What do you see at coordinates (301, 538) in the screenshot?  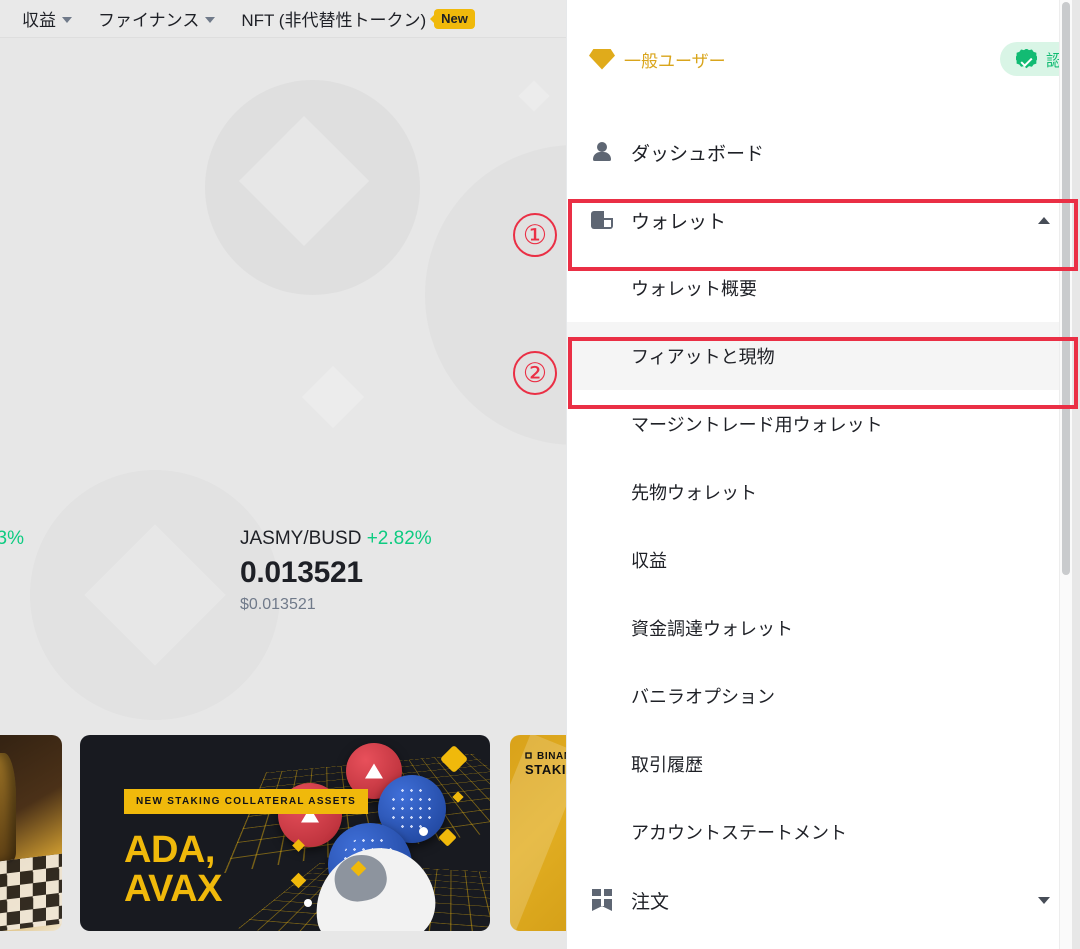 I see `ticker-pair: JASMY/BUSD` at bounding box center [301, 538].